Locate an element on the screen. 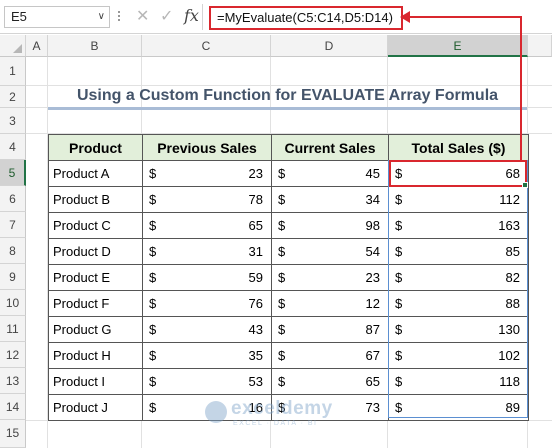 The height and width of the screenshot is (448, 552). column-header-b: B is located at coordinates (95, 46).